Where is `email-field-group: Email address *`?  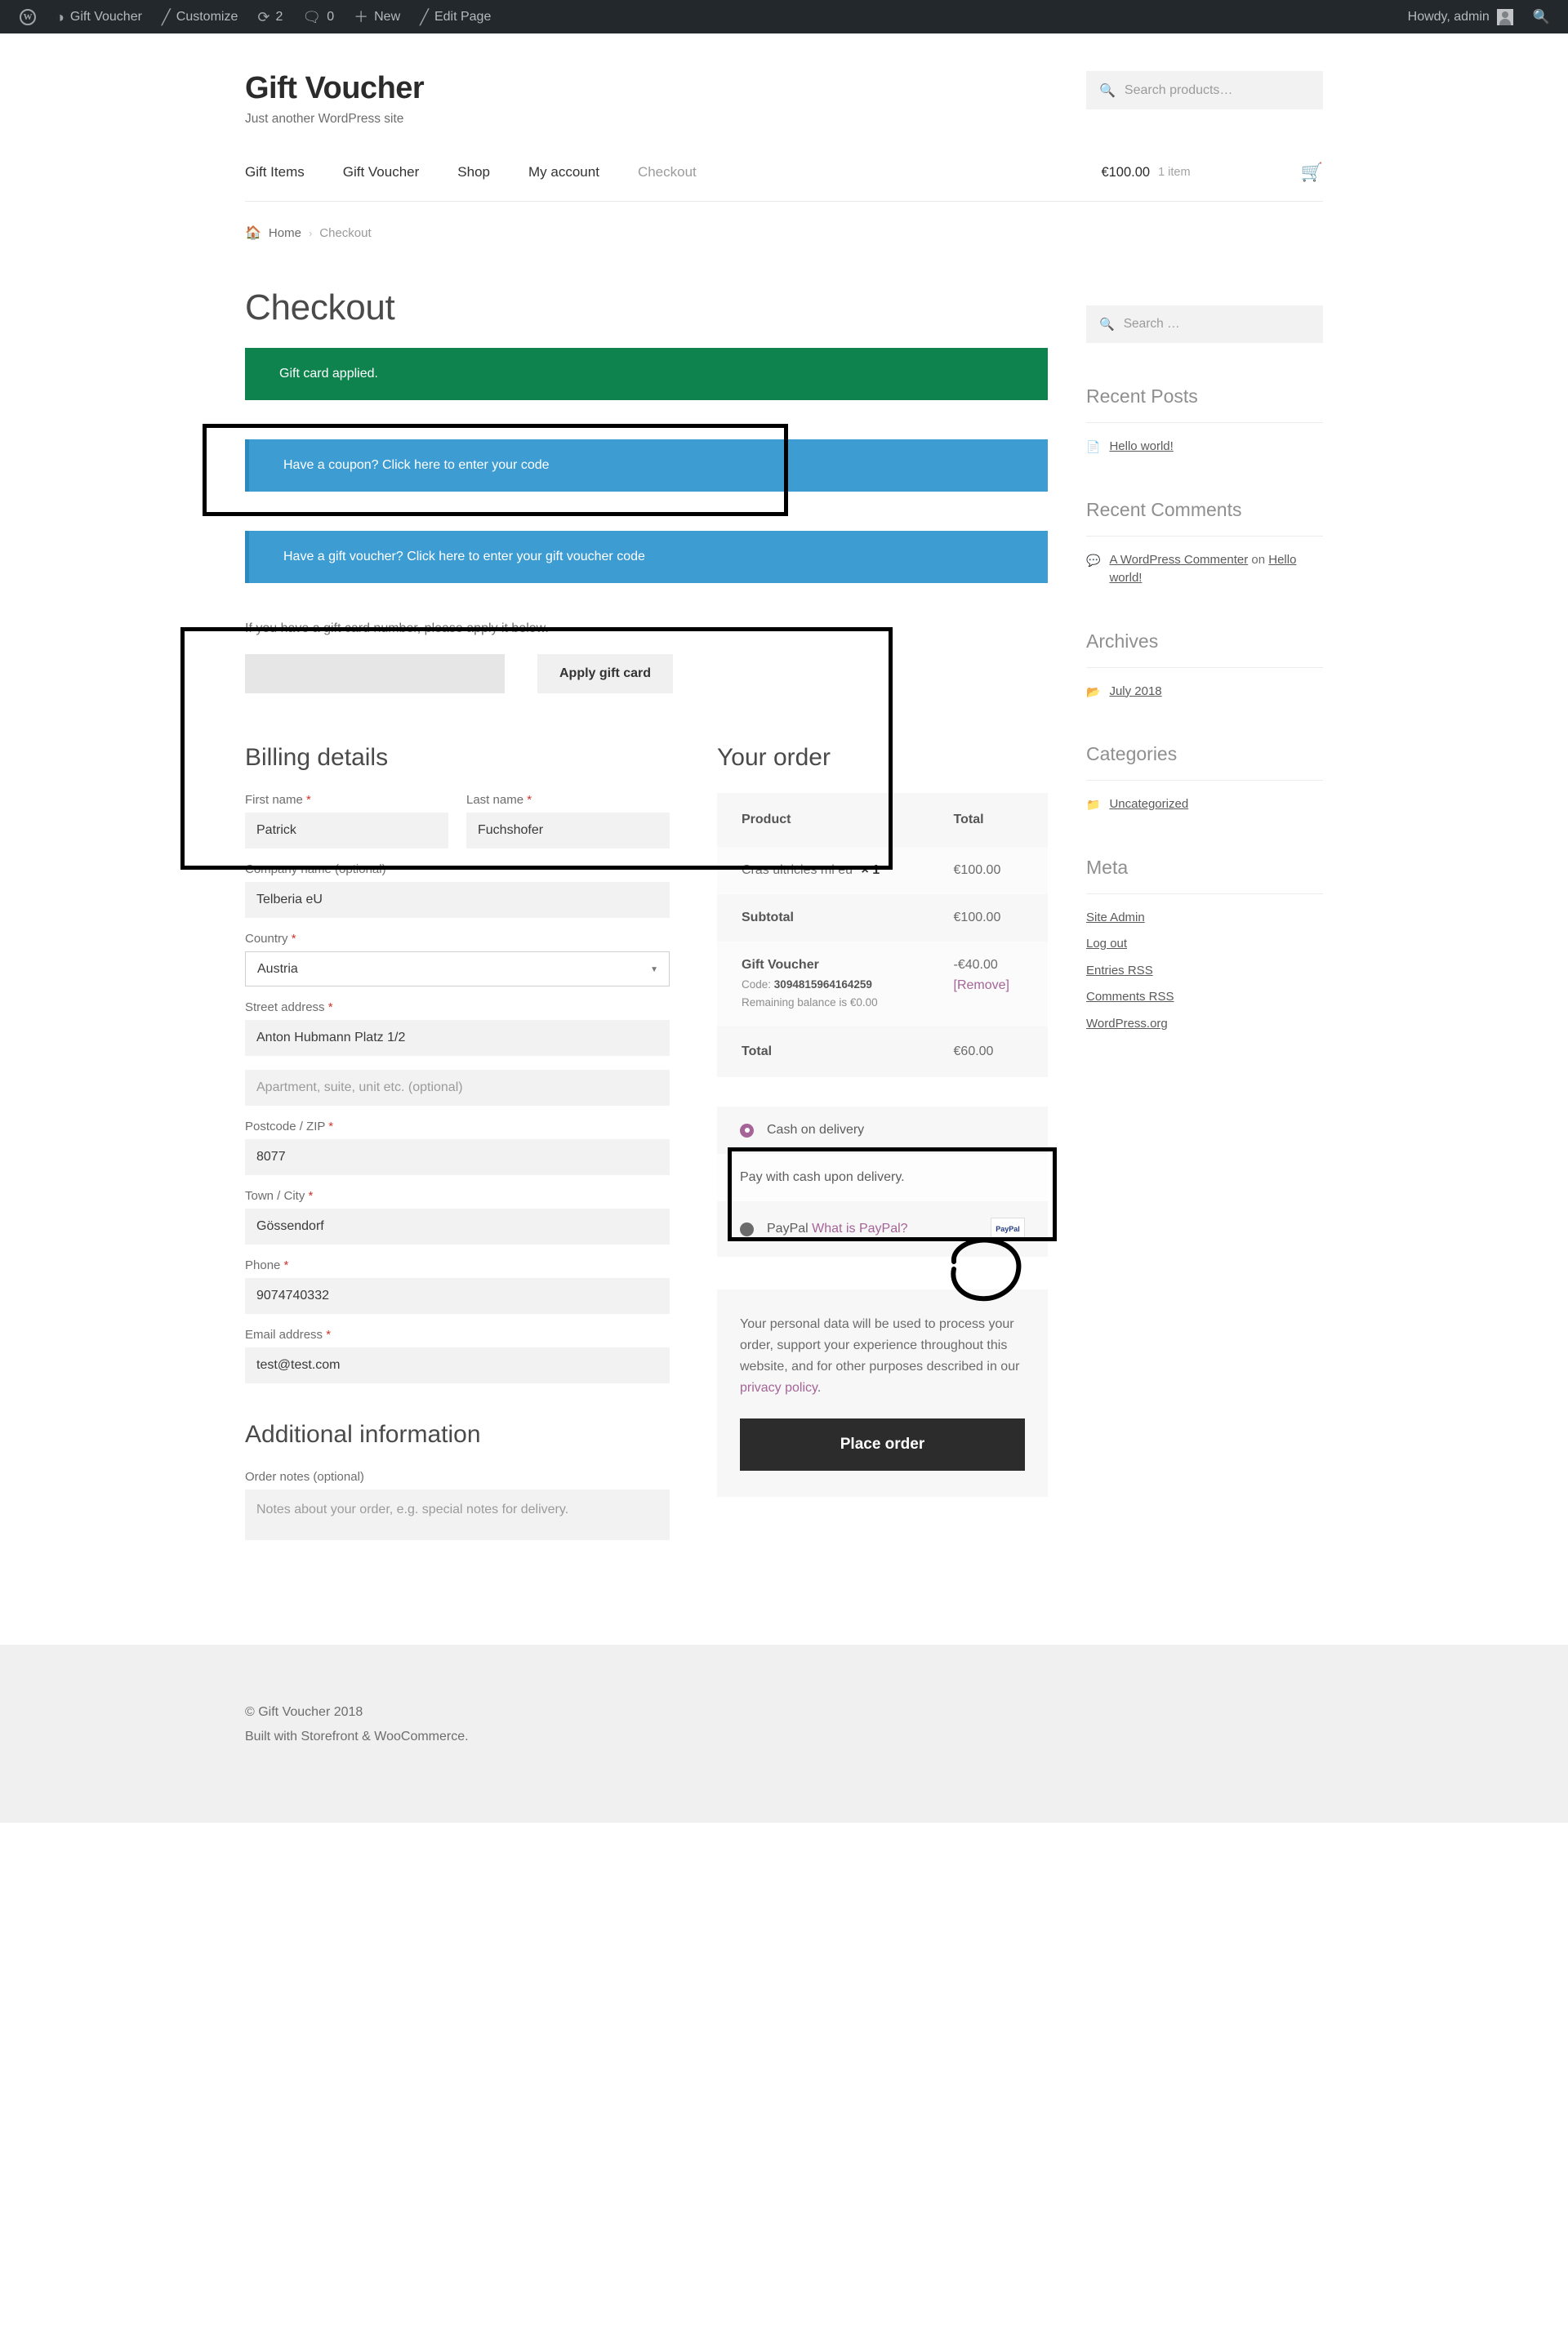 email-field-group: Email address * is located at coordinates (458, 1355).